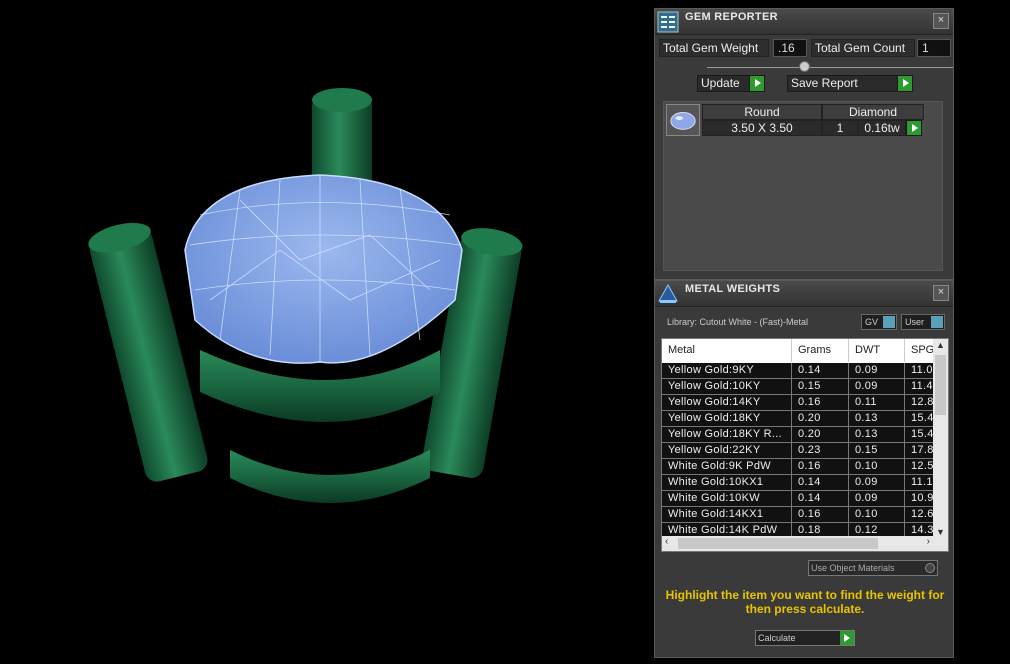  I want to click on horizontal-scrollbar: ‹ ›, so click(805, 543).